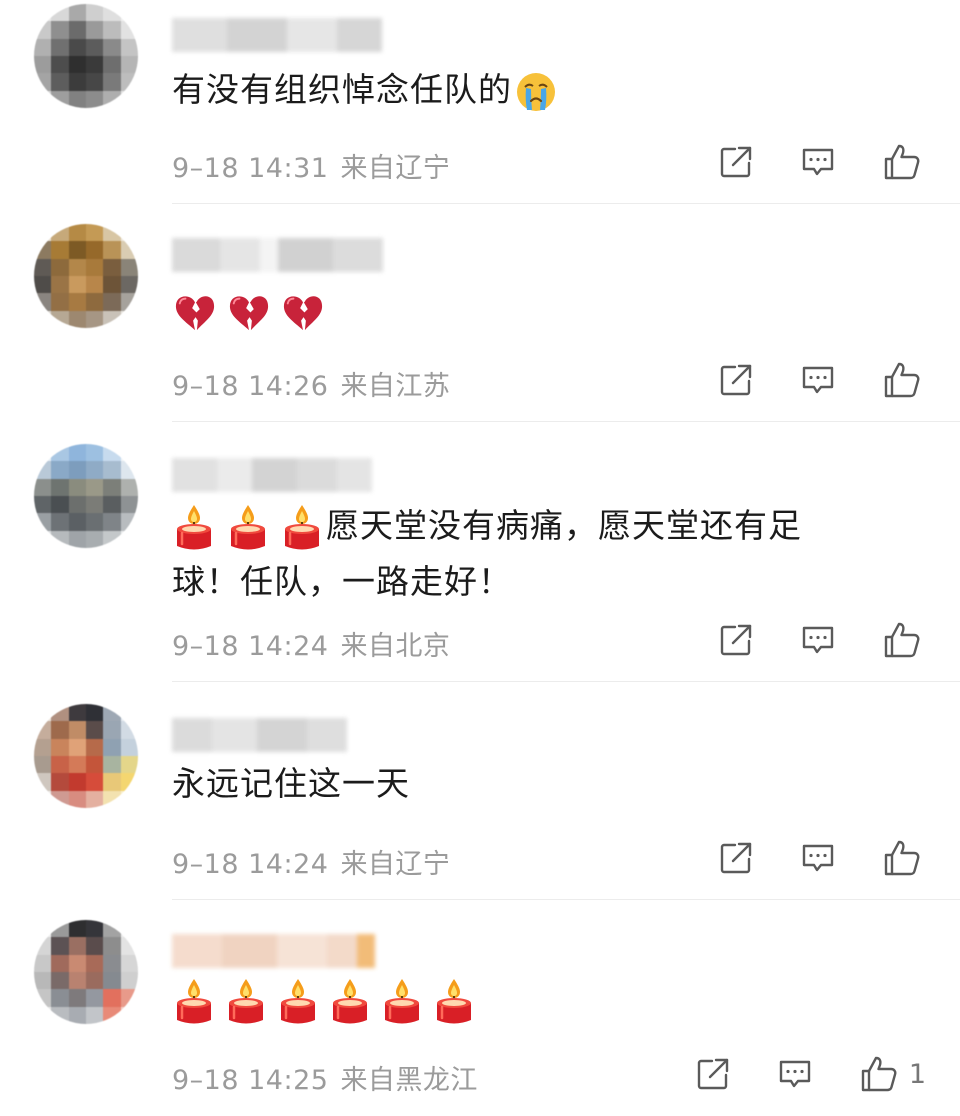 The image size is (960, 1116). I want to click on comment-time: 9–18 14:31, so click(250, 168).